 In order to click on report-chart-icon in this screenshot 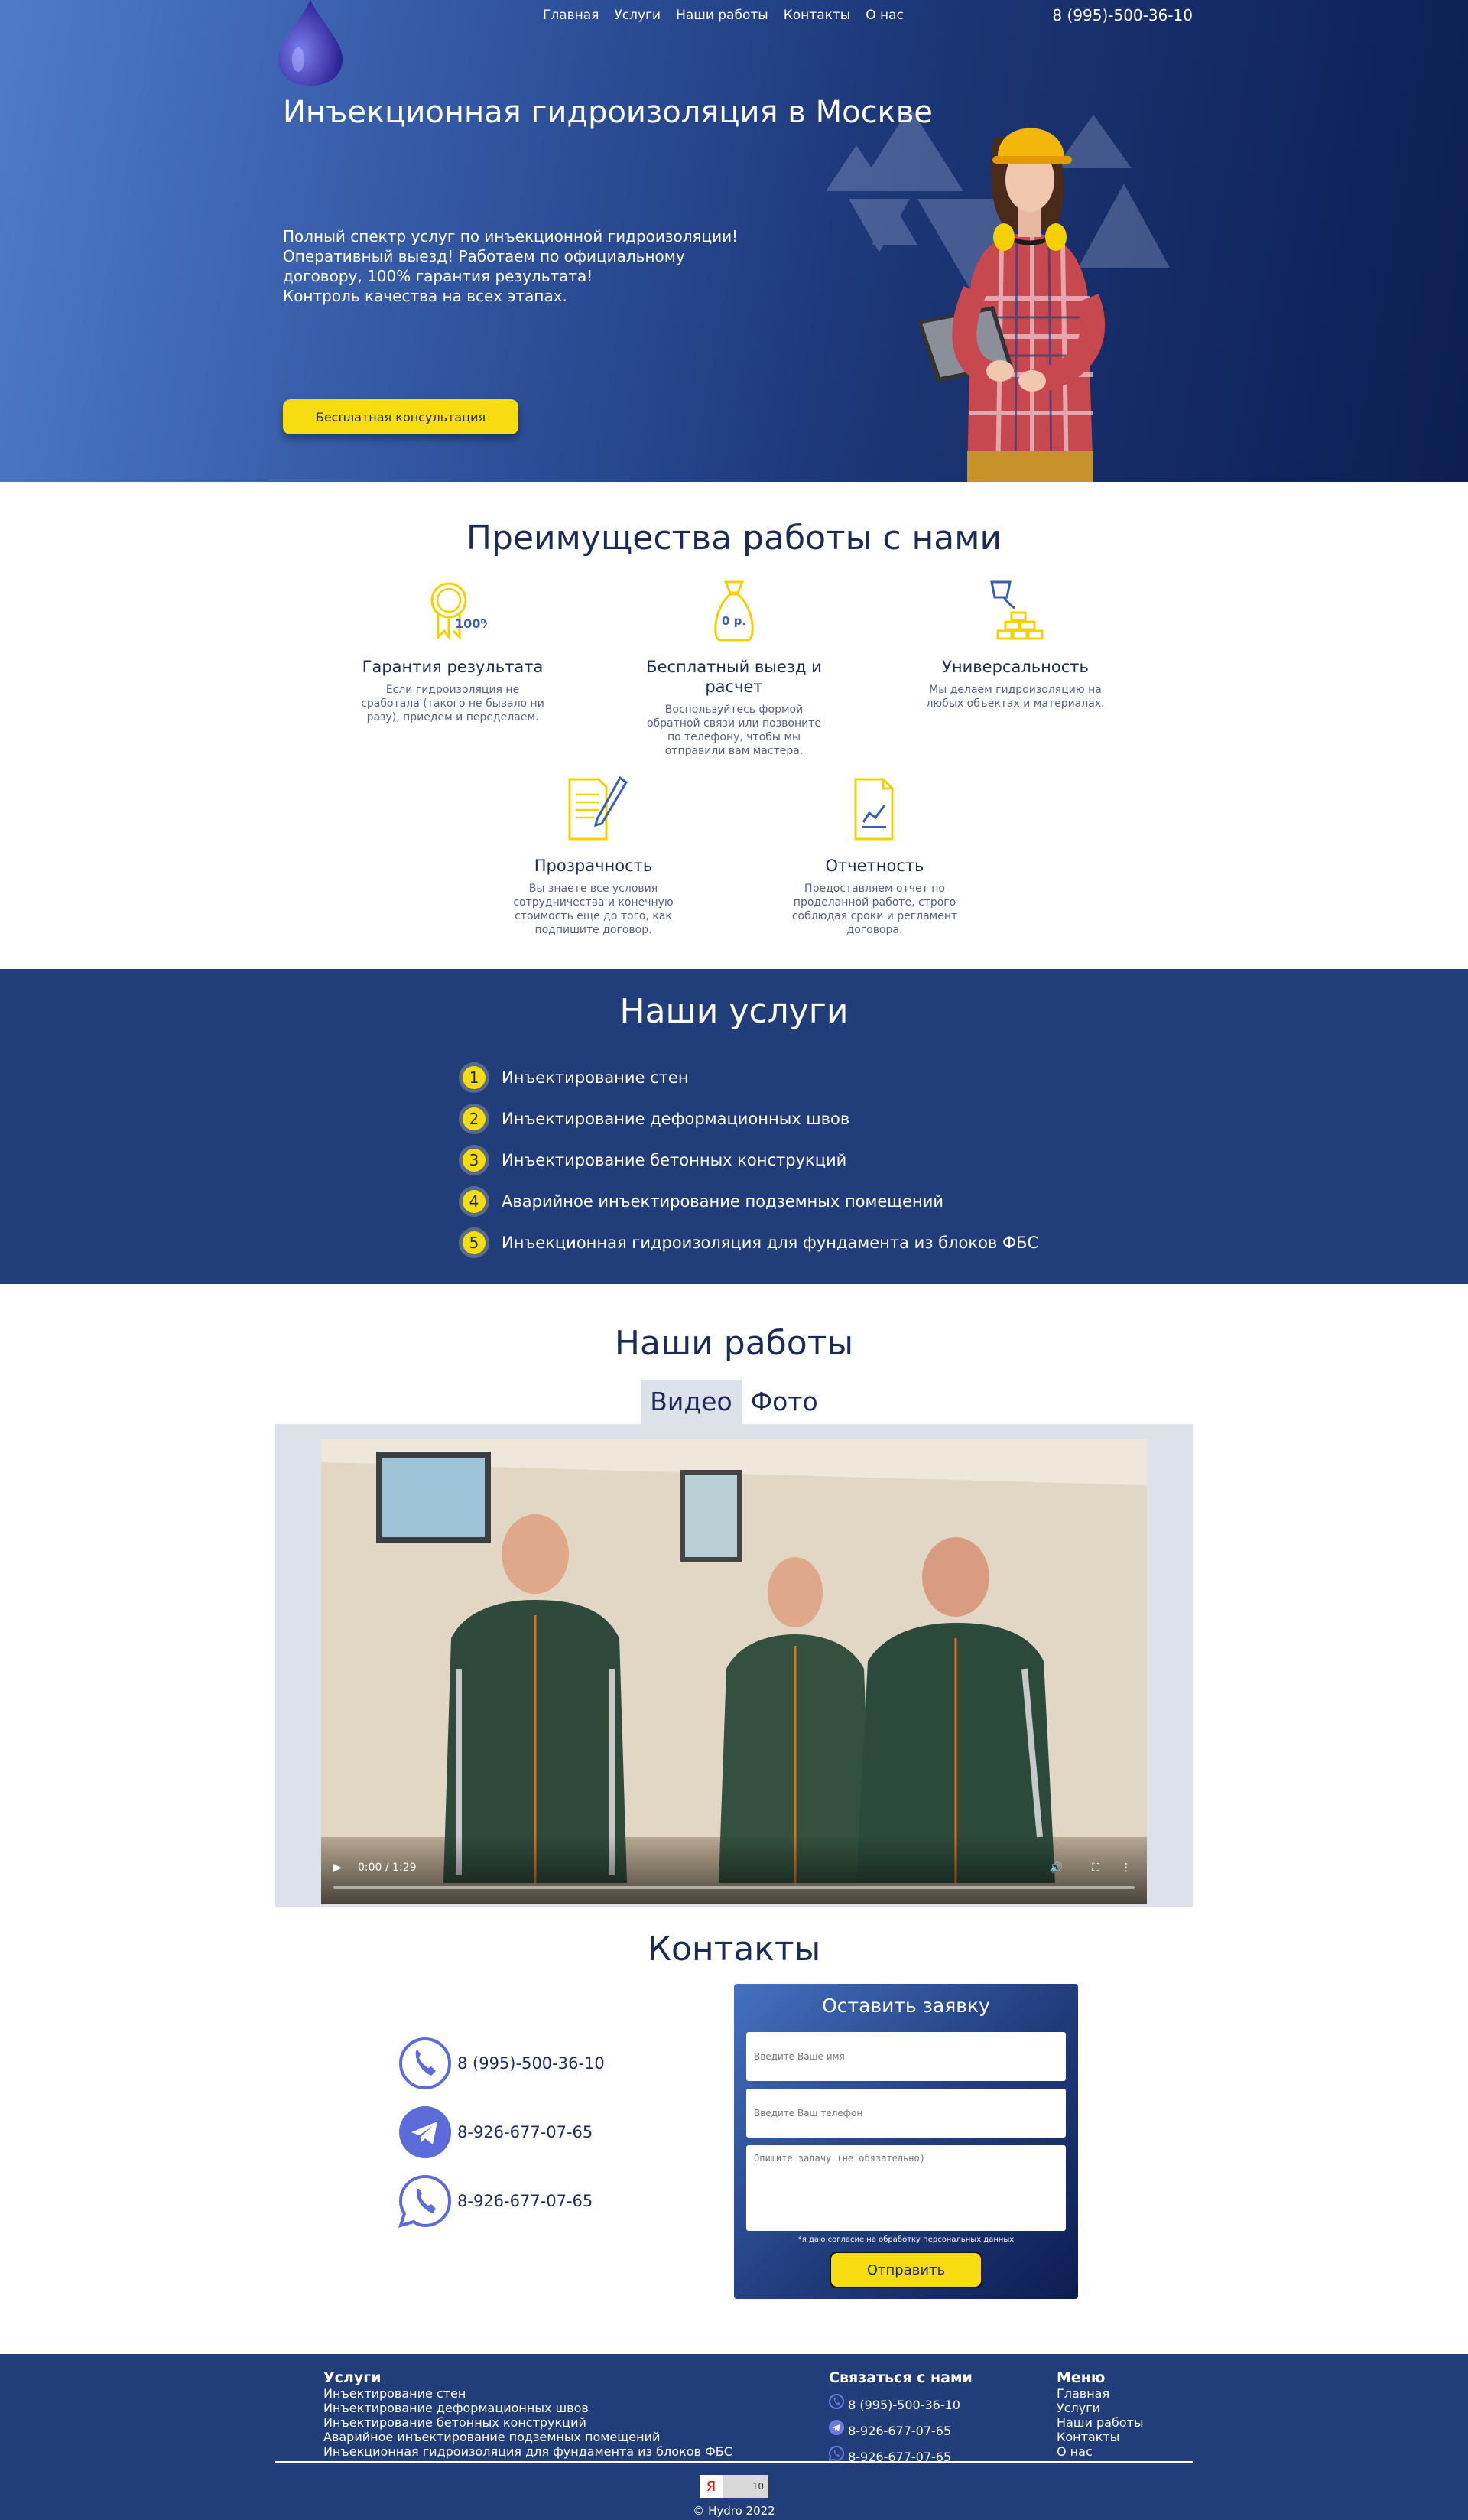, I will do `click(874, 809)`.